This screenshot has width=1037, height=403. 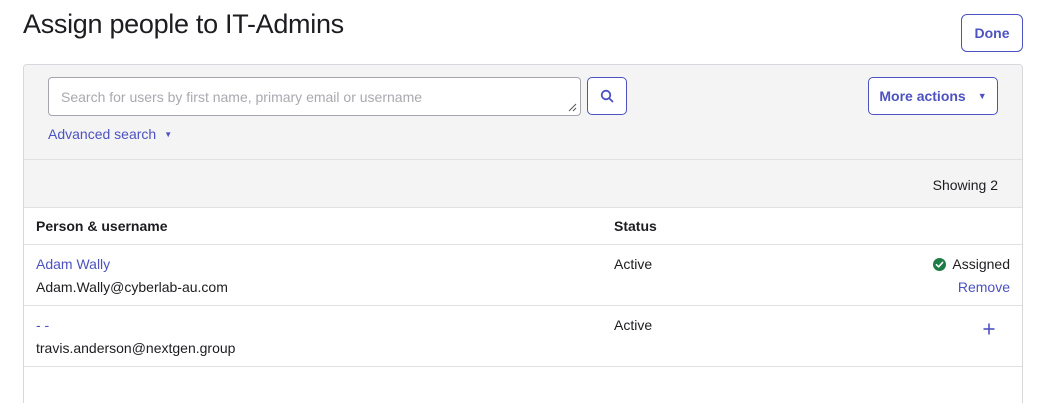 I want to click on table-header: Person & username Status, so click(x=523, y=226).